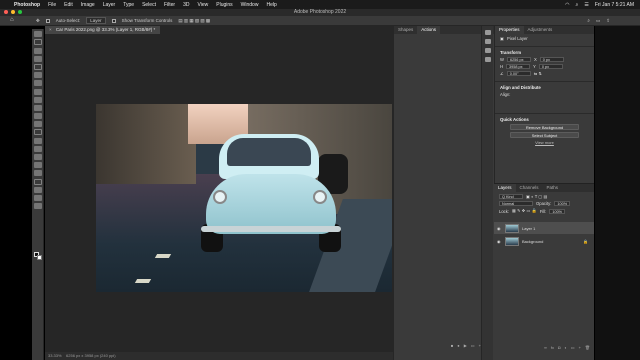 The width and height of the screenshot is (640, 360). What do you see at coordinates (109, 5) in the screenshot?
I see `menu-layer: Layer` at bounding box center [109, 5].